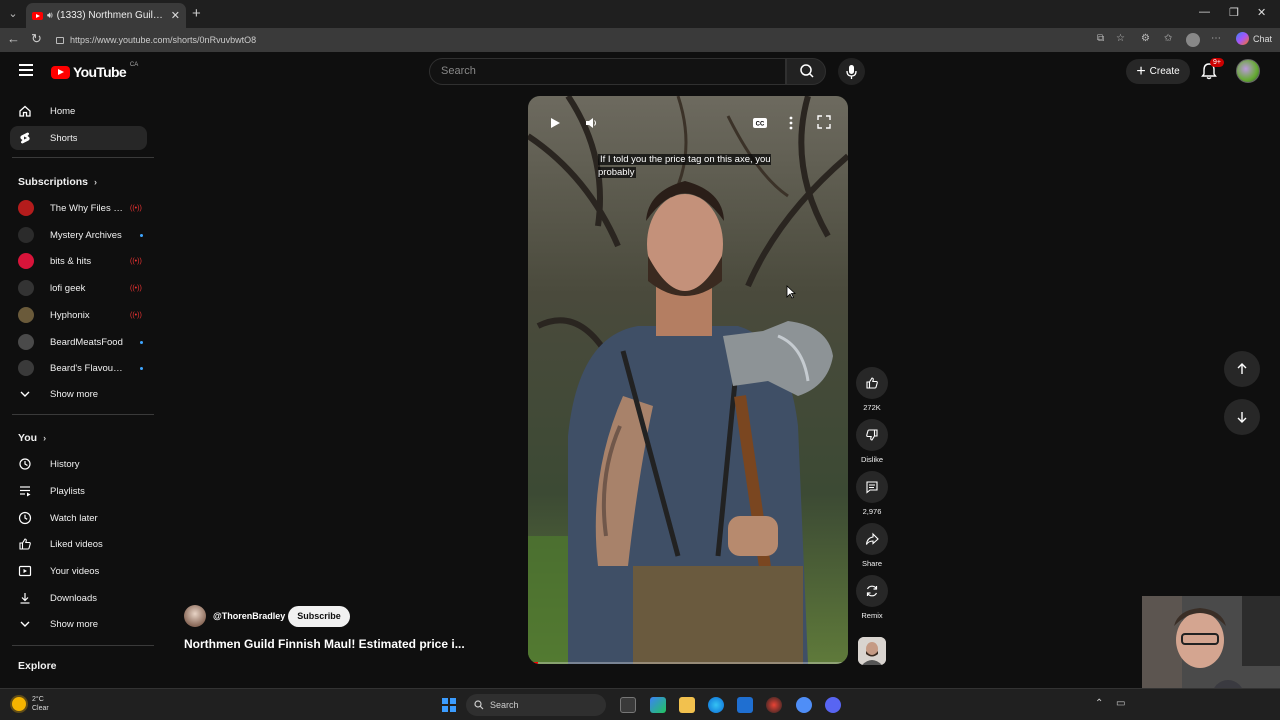  Describe the element at coordinates (1120, 38) in the screenshot. I see `favorite-star-icon: ☆` at that location.